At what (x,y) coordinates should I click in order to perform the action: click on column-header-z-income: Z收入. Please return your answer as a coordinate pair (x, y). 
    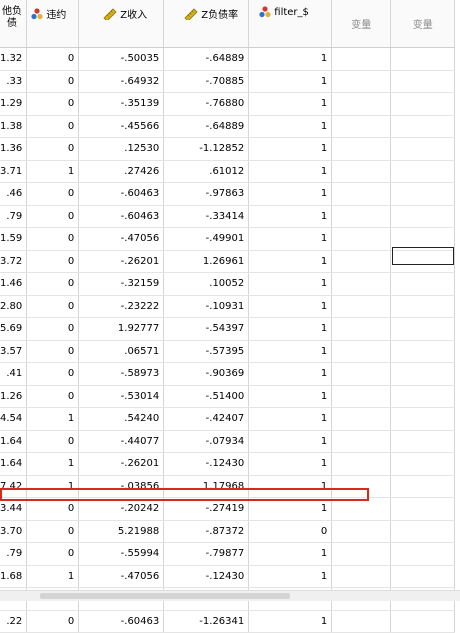
    Looking at the image, I should click on (121, 24).